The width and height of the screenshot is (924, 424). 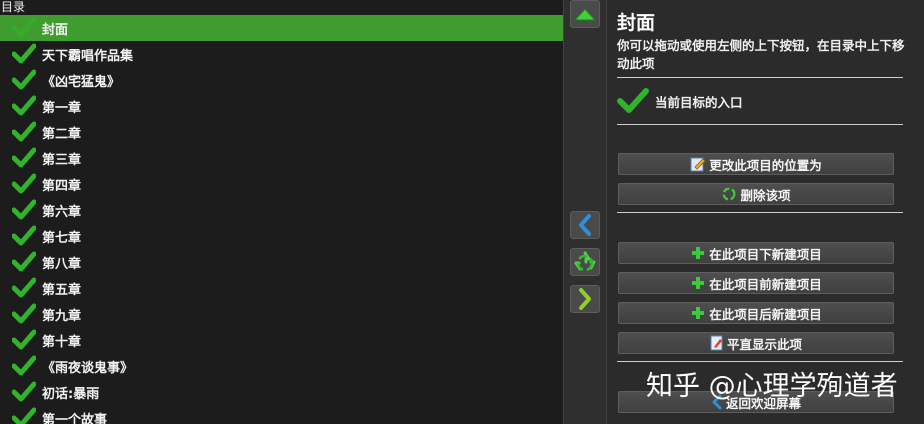 What do you see at coordinates (281, 392) in the screenshot?
I see `toc-item: 初话:暴雨` at bounding box center [281, 392].